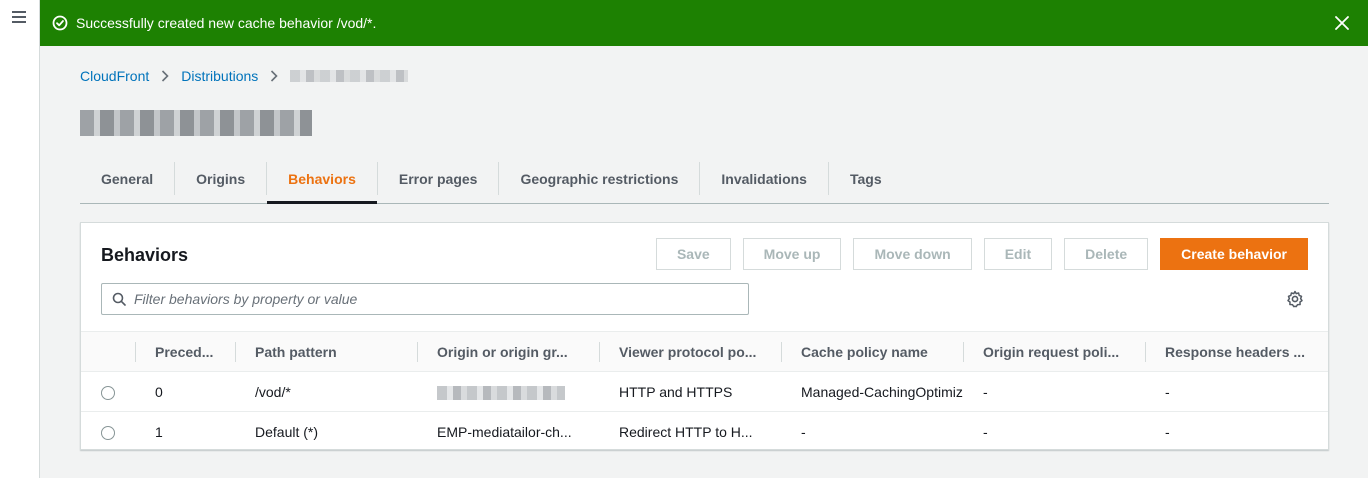  What do you see at coordinates (287, 431) in the screenshot?
I see `path-pattern-cell: Default (*)` at bounding box center [287, 431].